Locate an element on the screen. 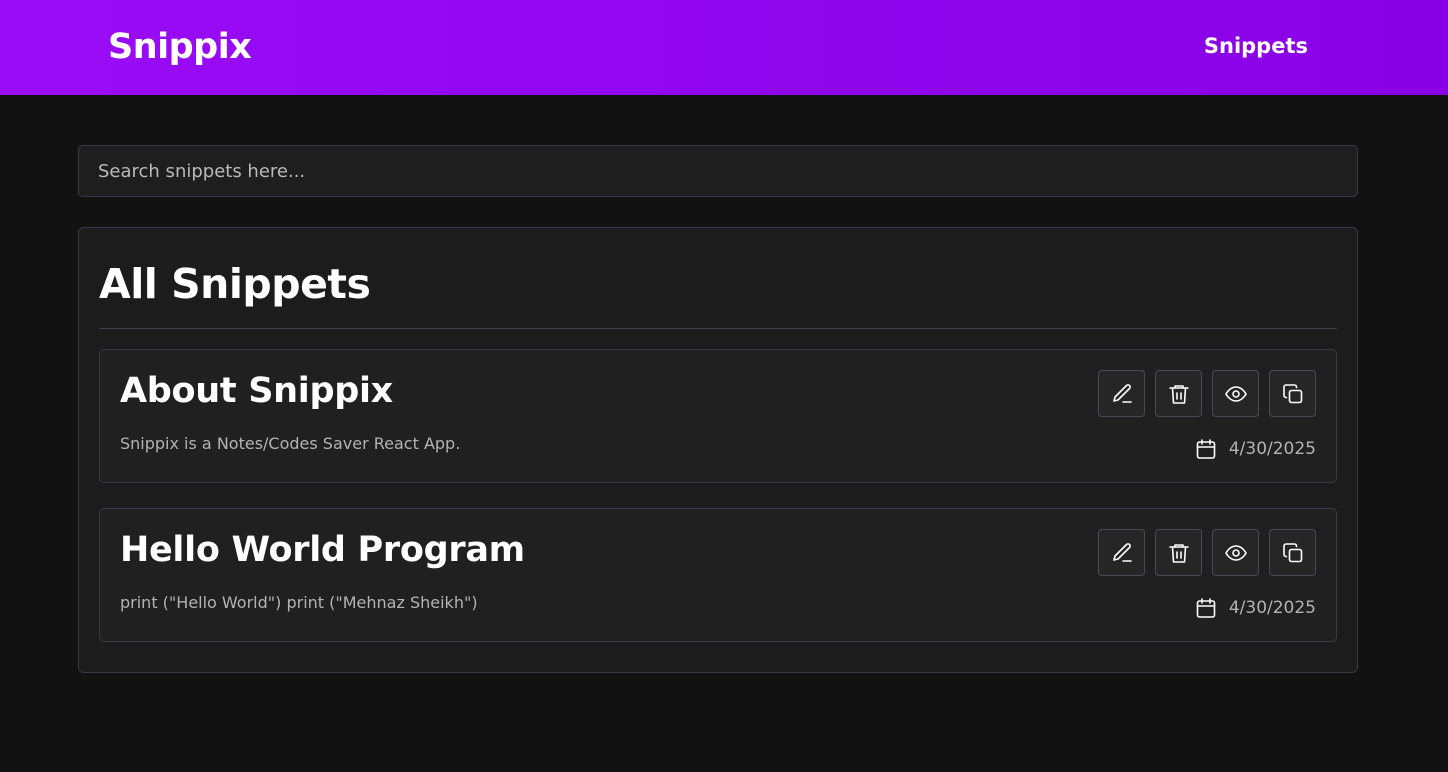  snippet-title: Hello World Program is located at coordinates (322, 550).